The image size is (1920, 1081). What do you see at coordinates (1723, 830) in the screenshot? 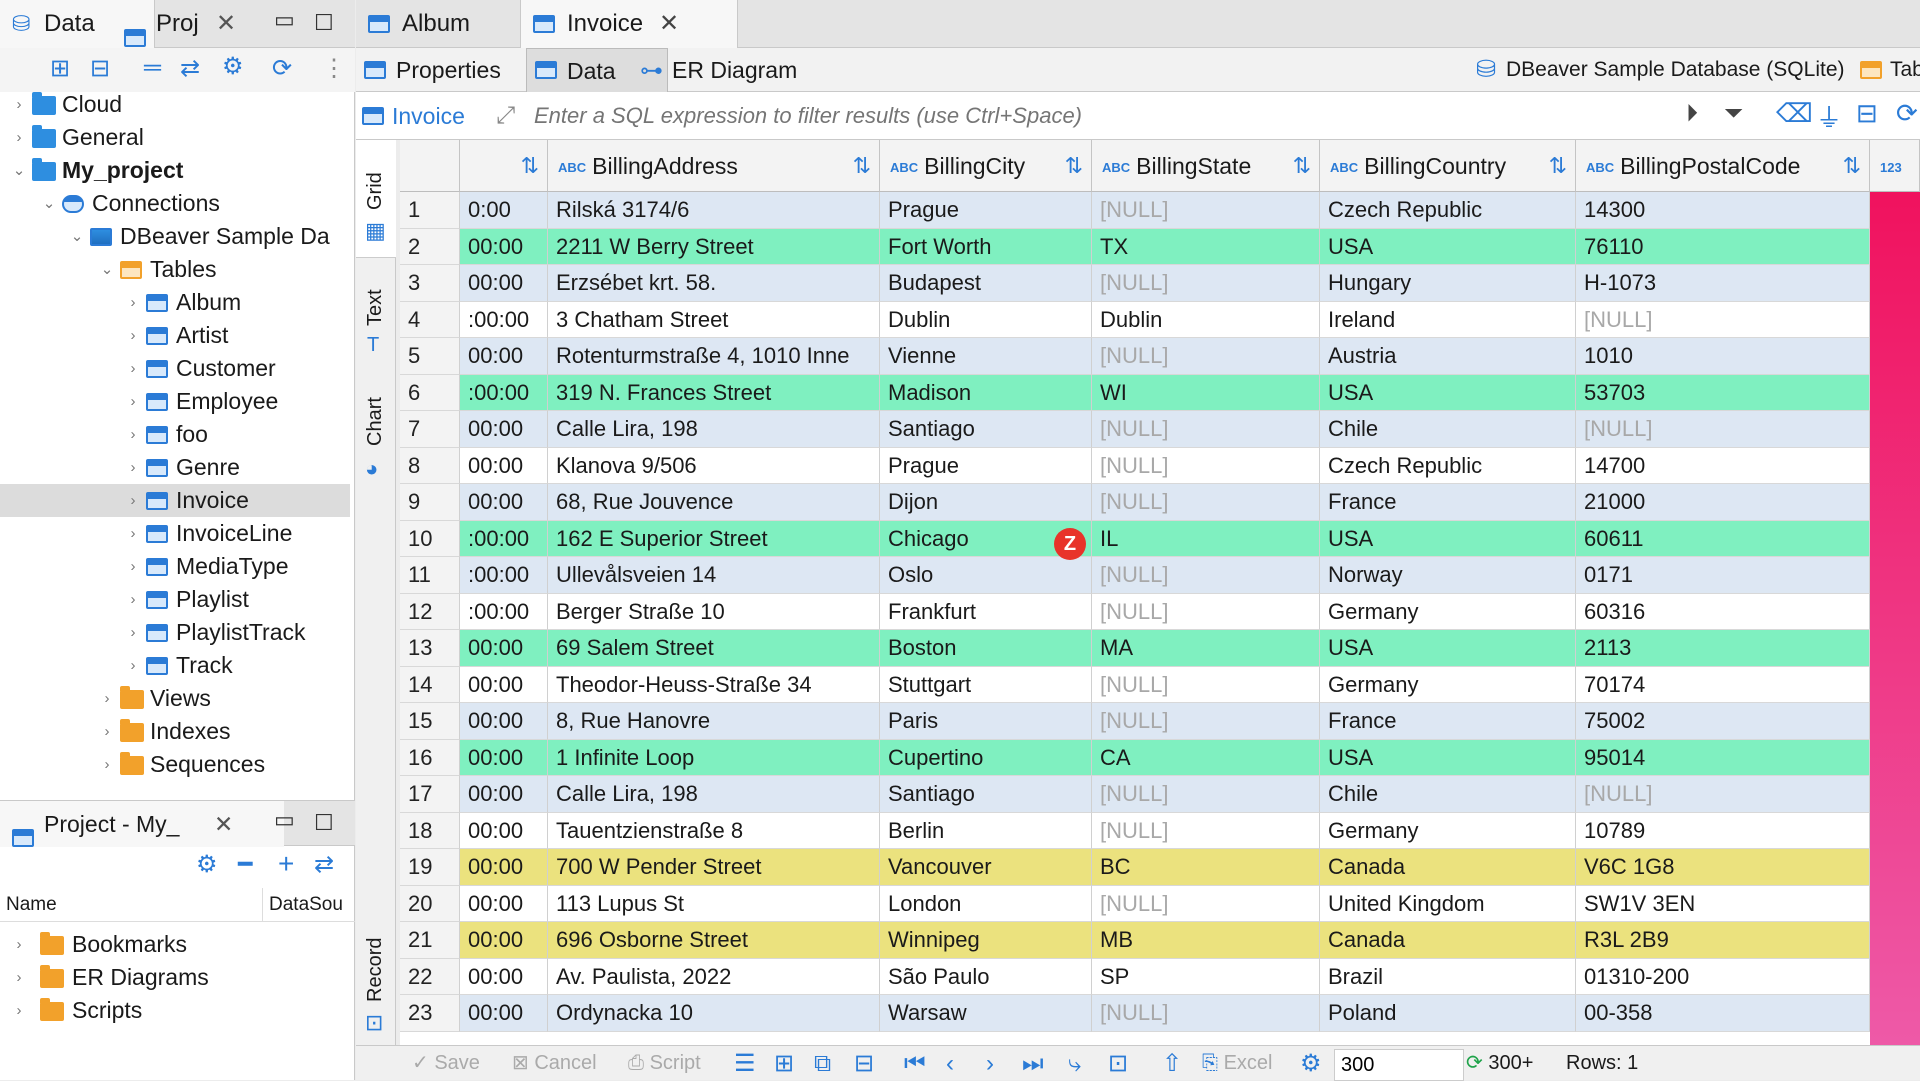
I see `cell-postal: 10789` at bounding box center [1723, 830].